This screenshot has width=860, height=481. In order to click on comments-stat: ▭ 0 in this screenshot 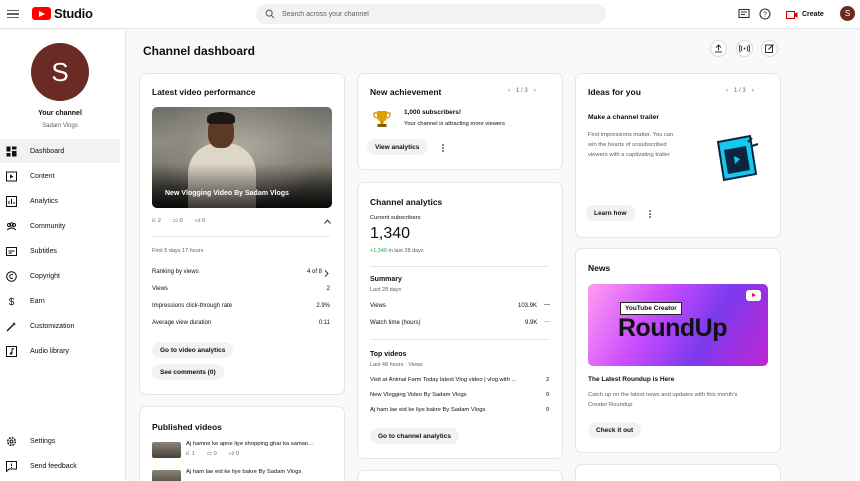, I will do `click(177, 221)`.